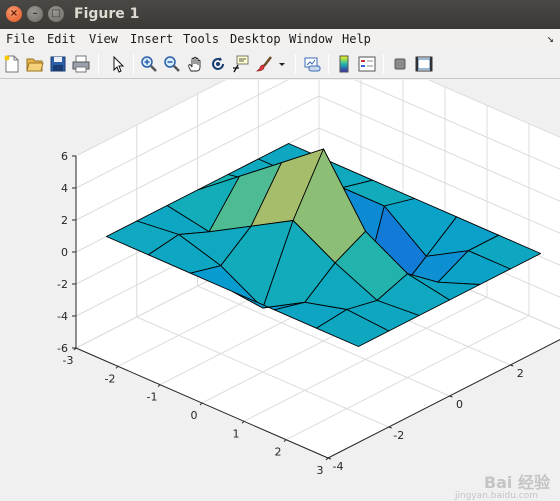  What do you see at coordinates (110, 378) in the screenshot?
I see `x-tick-label: -2` at bounding box center [110, 378].